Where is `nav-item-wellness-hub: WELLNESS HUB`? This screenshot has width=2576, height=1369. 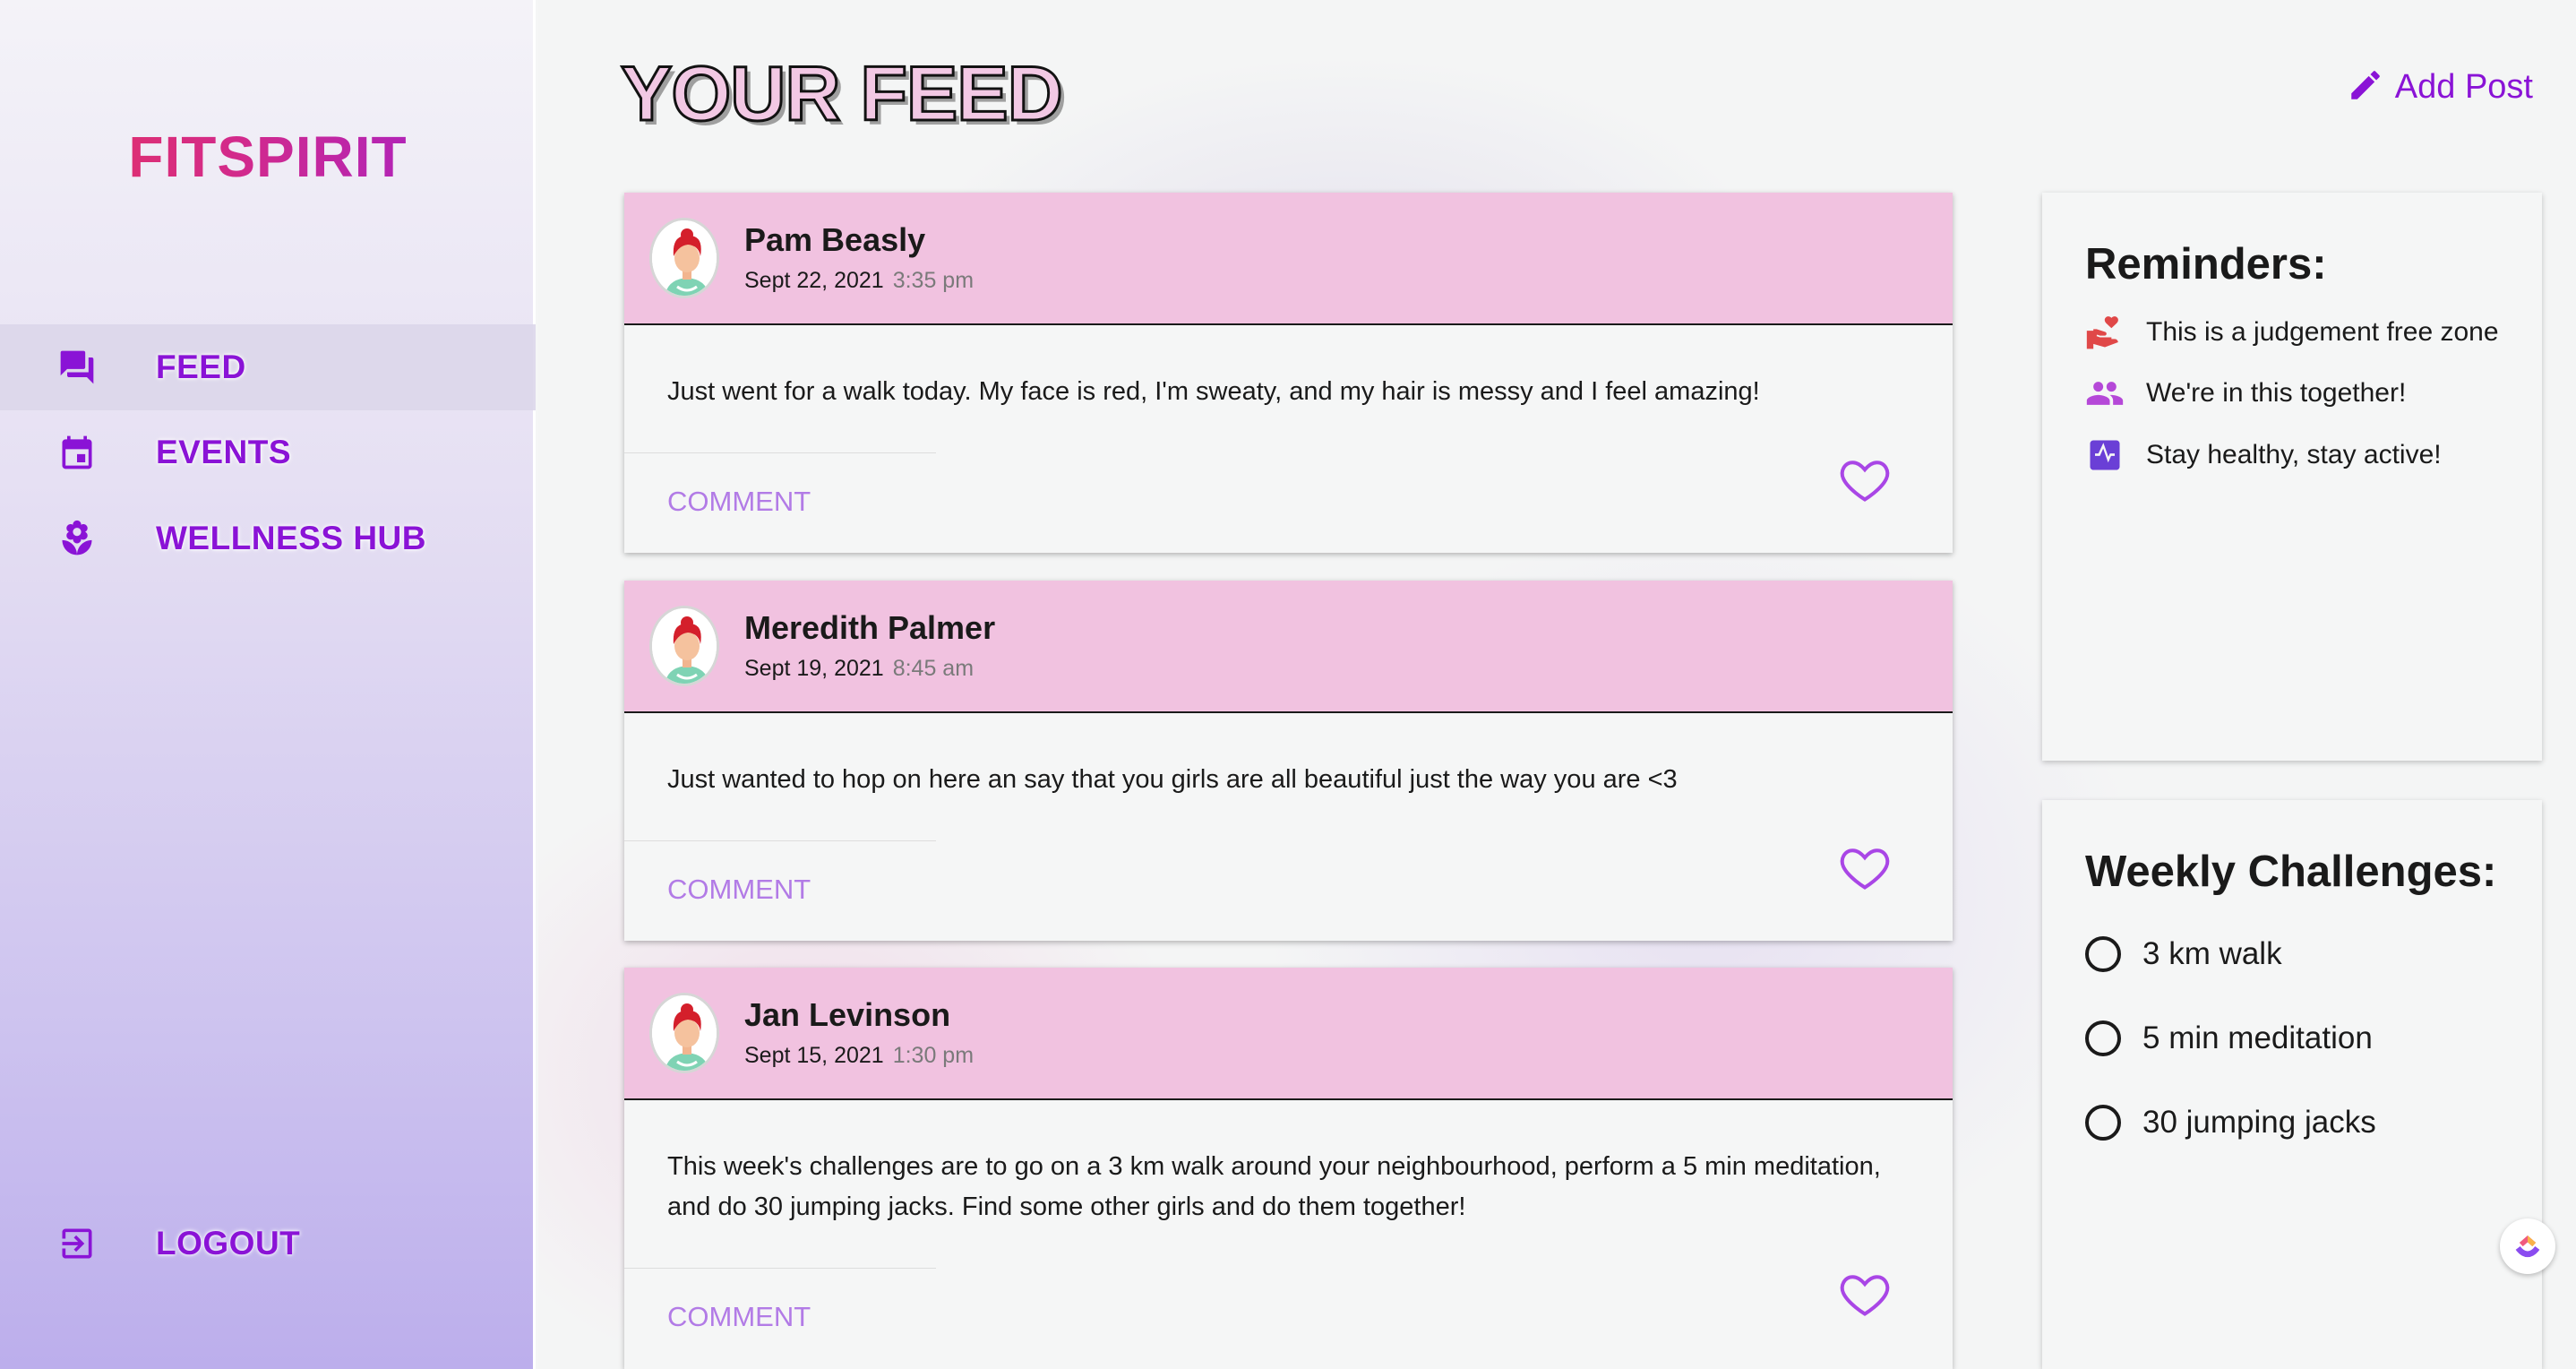 nav-item-wellness-hub: WELLNESS HUB is located at coordinates (268, 538).